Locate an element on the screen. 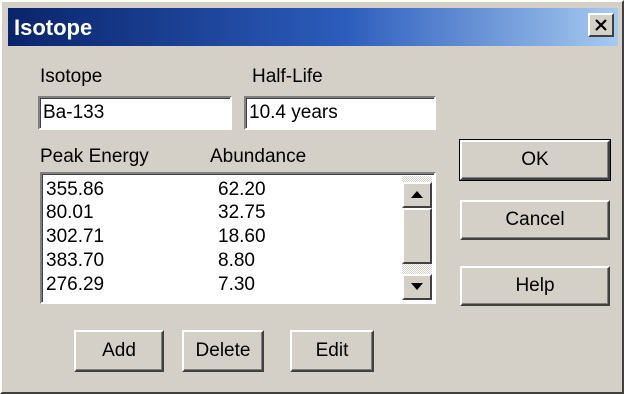 This screenshot has width=624, height=394. isotope-input is located at coordinates (135, 113).